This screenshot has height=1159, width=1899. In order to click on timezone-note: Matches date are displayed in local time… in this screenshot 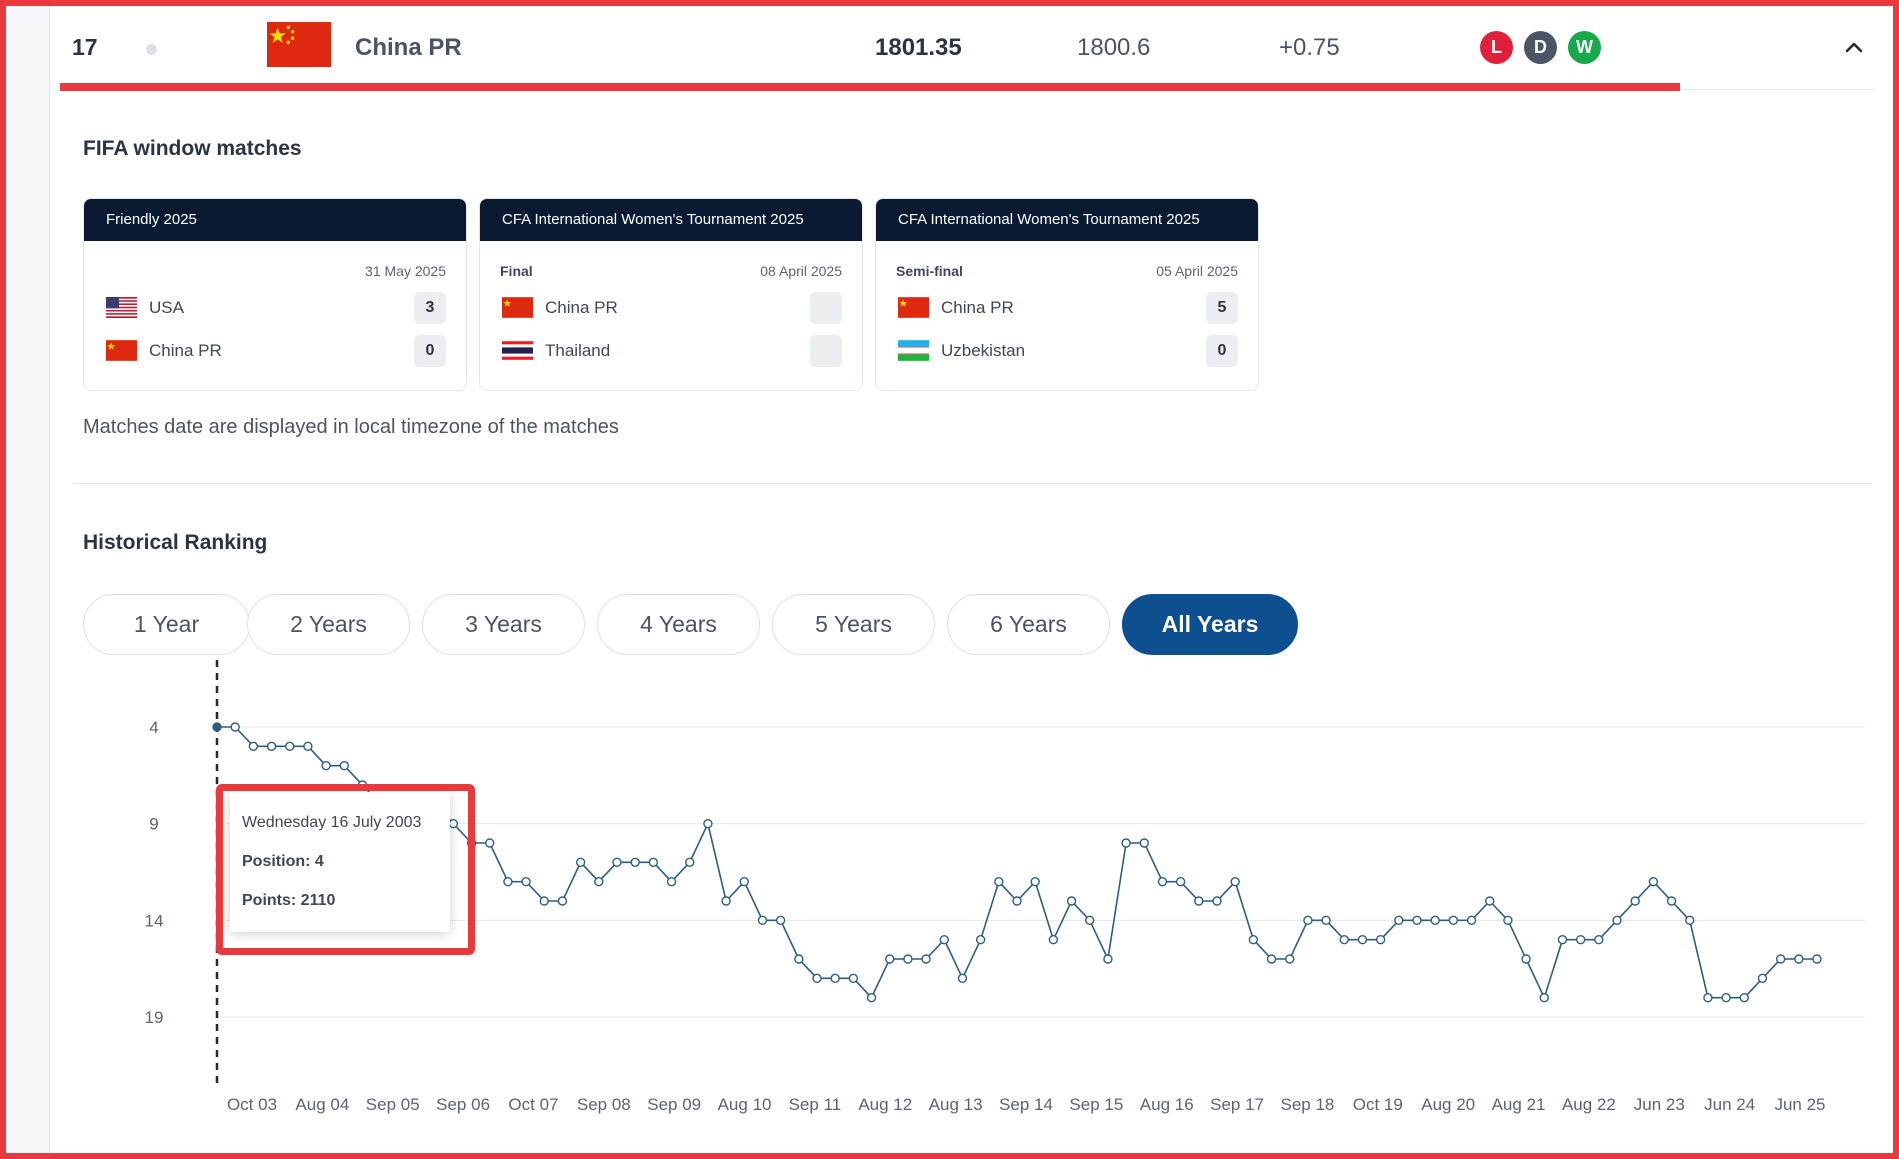, I will do `click(351, 427)`.